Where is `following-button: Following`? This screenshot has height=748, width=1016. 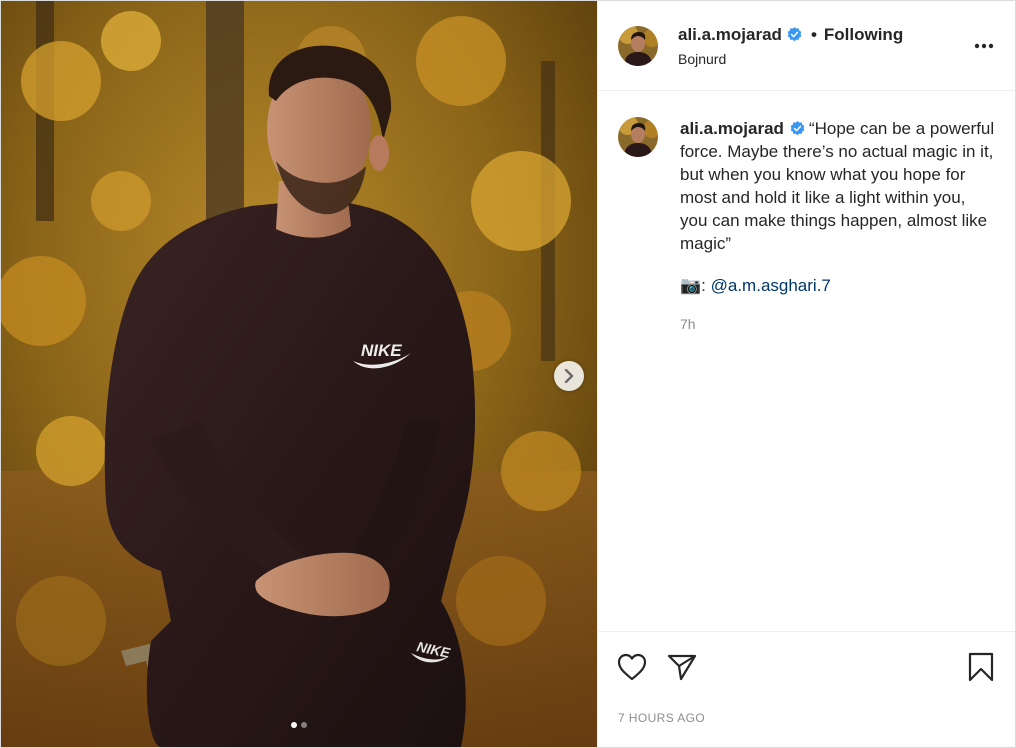
following-button: Following is located at coordinates (863, 35).